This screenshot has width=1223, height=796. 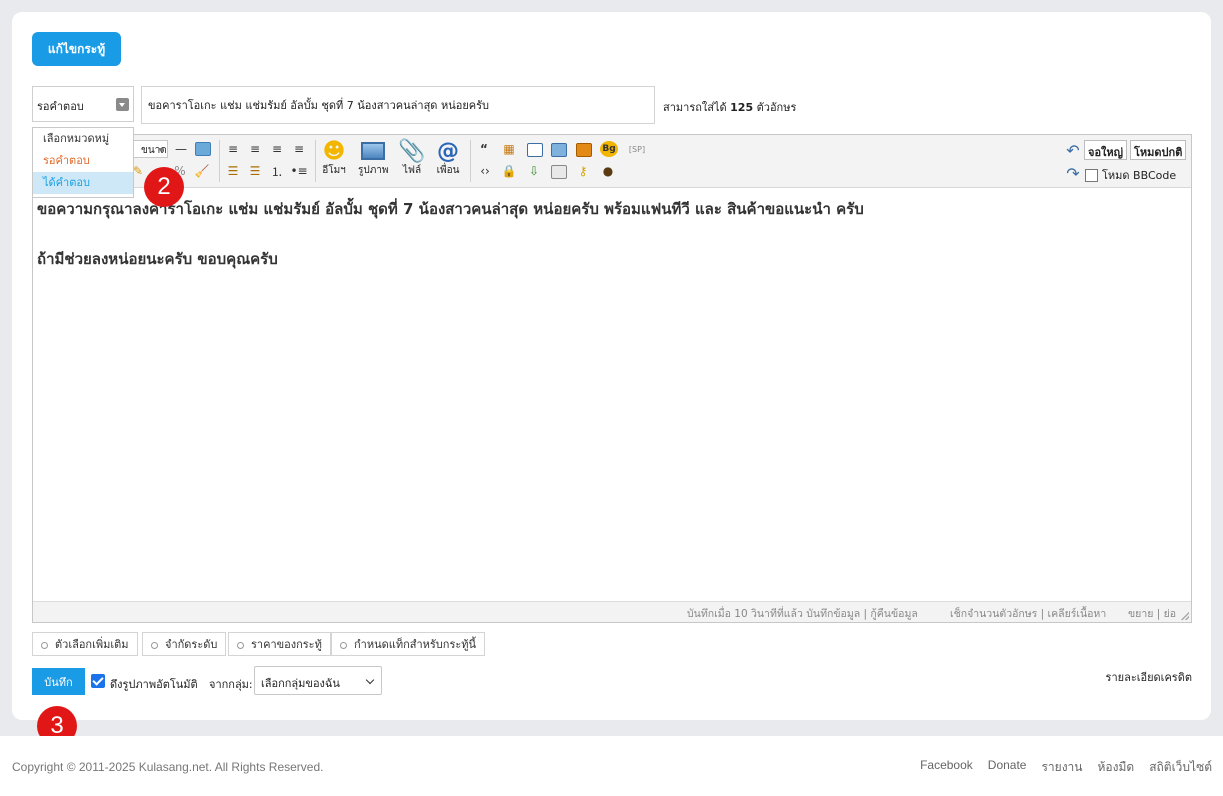 I want to click on edit-topic-button: แก้ไขกระทู้, so click(x=76, y=49).